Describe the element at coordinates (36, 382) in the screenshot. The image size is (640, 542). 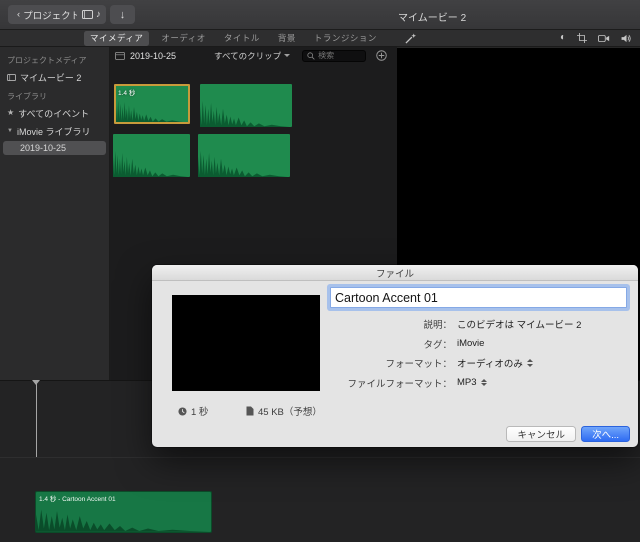
I see `playhead-handle-icon` at that location.